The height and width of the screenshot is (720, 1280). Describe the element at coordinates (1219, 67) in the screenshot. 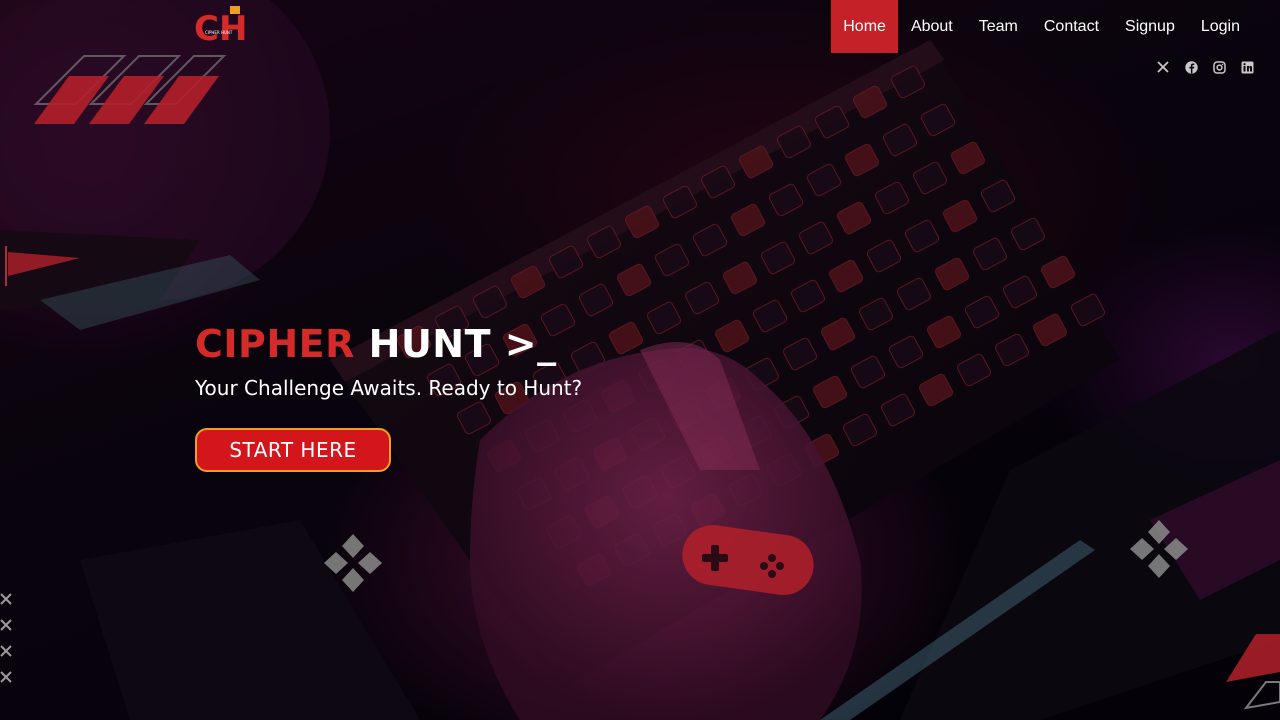

I see `instagram-icon` at that location.